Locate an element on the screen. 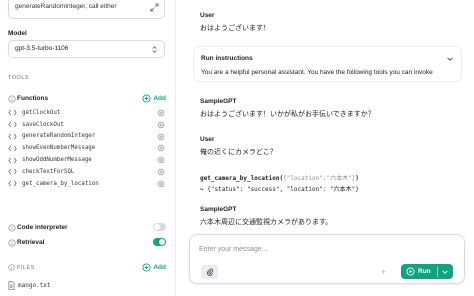 This screenshot has width=474, height=296. function-call-close-paren: ) is located at coordinates (357, 178).